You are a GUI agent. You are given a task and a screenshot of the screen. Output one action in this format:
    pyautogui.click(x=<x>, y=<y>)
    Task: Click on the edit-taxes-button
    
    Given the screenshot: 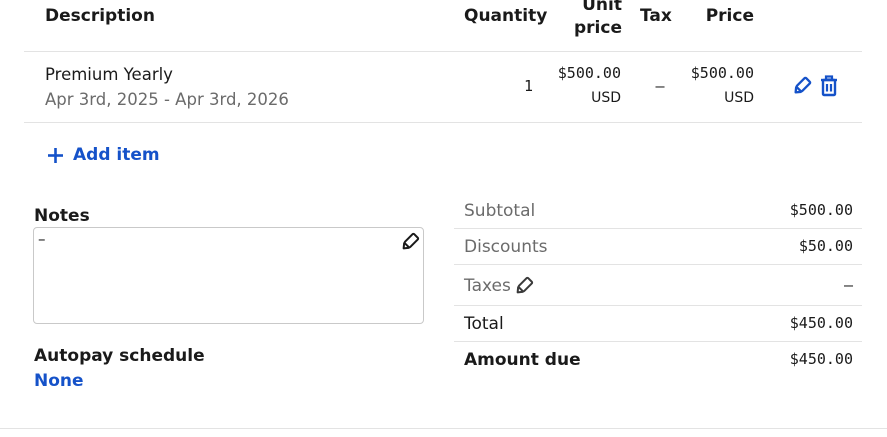 What is the action you would take?
    pyautogui.click(x=524, y=288)
    